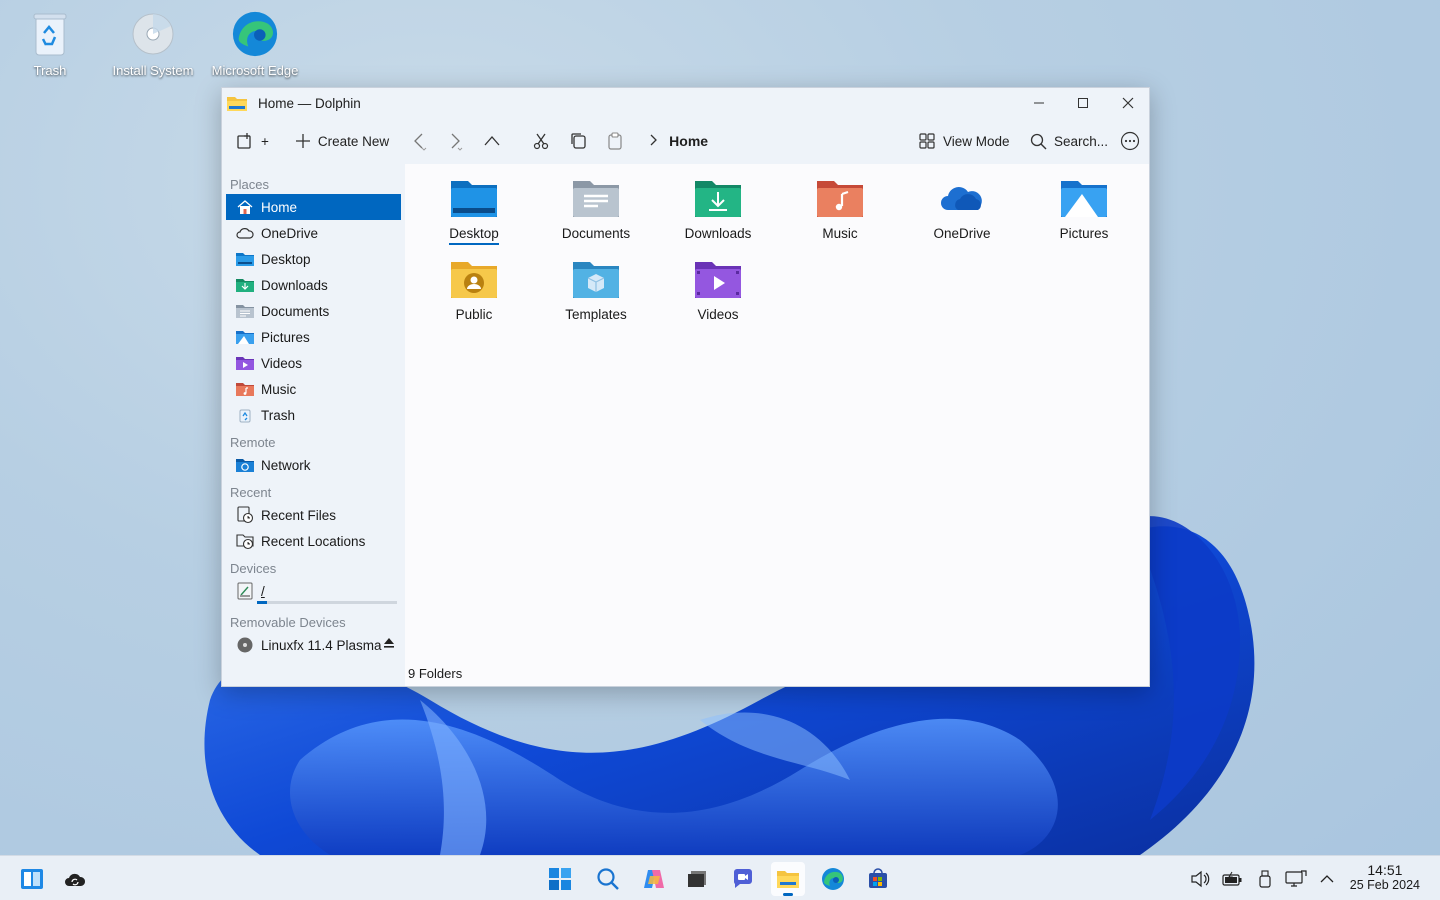 The height and width of the screenshot is (900, 1440). Describe the element at coordinates (313, 591) in the screenshot. I see `sidebar-item-root-drive: /` at that location.